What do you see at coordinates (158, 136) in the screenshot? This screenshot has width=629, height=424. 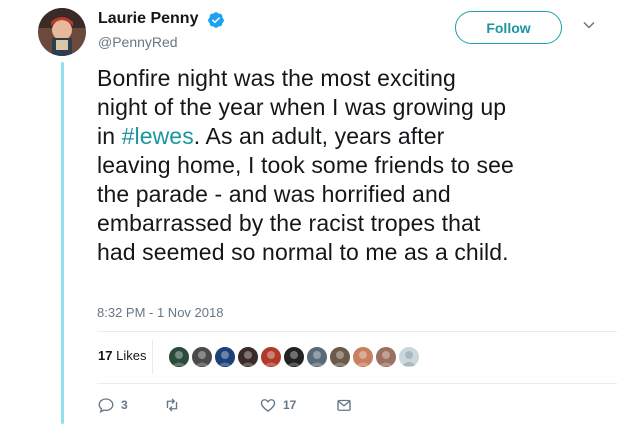 I see `hashtag-link: #lewes` at bounding box center [158, 136].